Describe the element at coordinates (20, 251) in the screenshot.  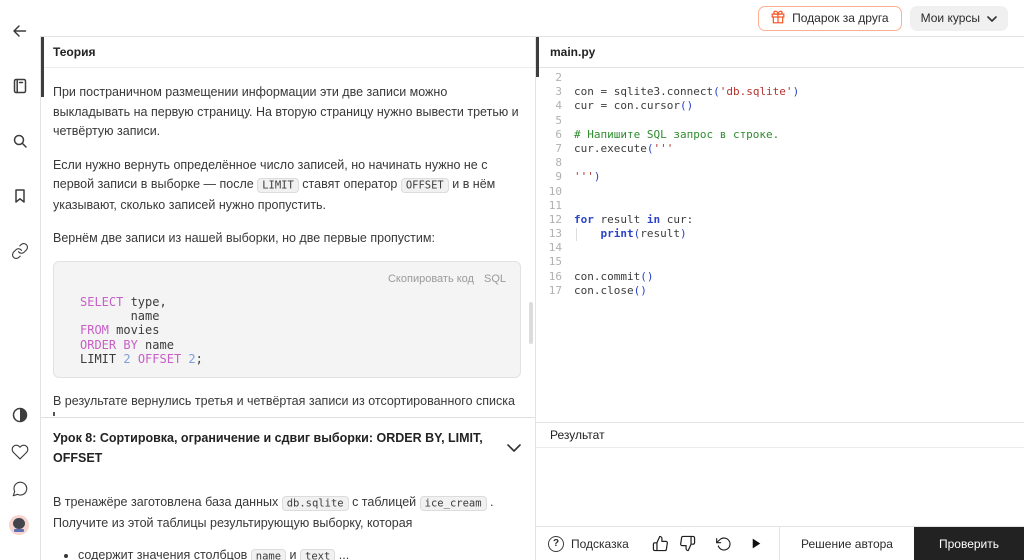
I see `link-icon` at that location.